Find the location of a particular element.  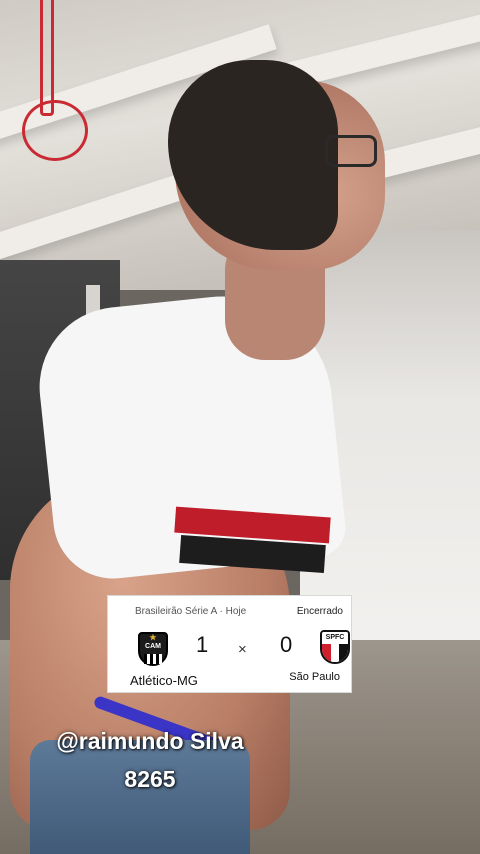

glasses-icon is located at coordinates (351, 151).